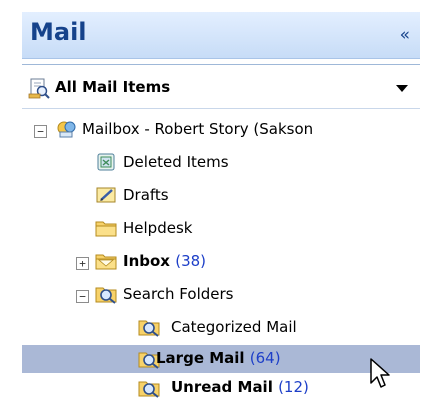  What do you see at coordinates (146, 195) in the screenshot?
I see `drafts-label: Drafts` at bounding box center [146, 195].